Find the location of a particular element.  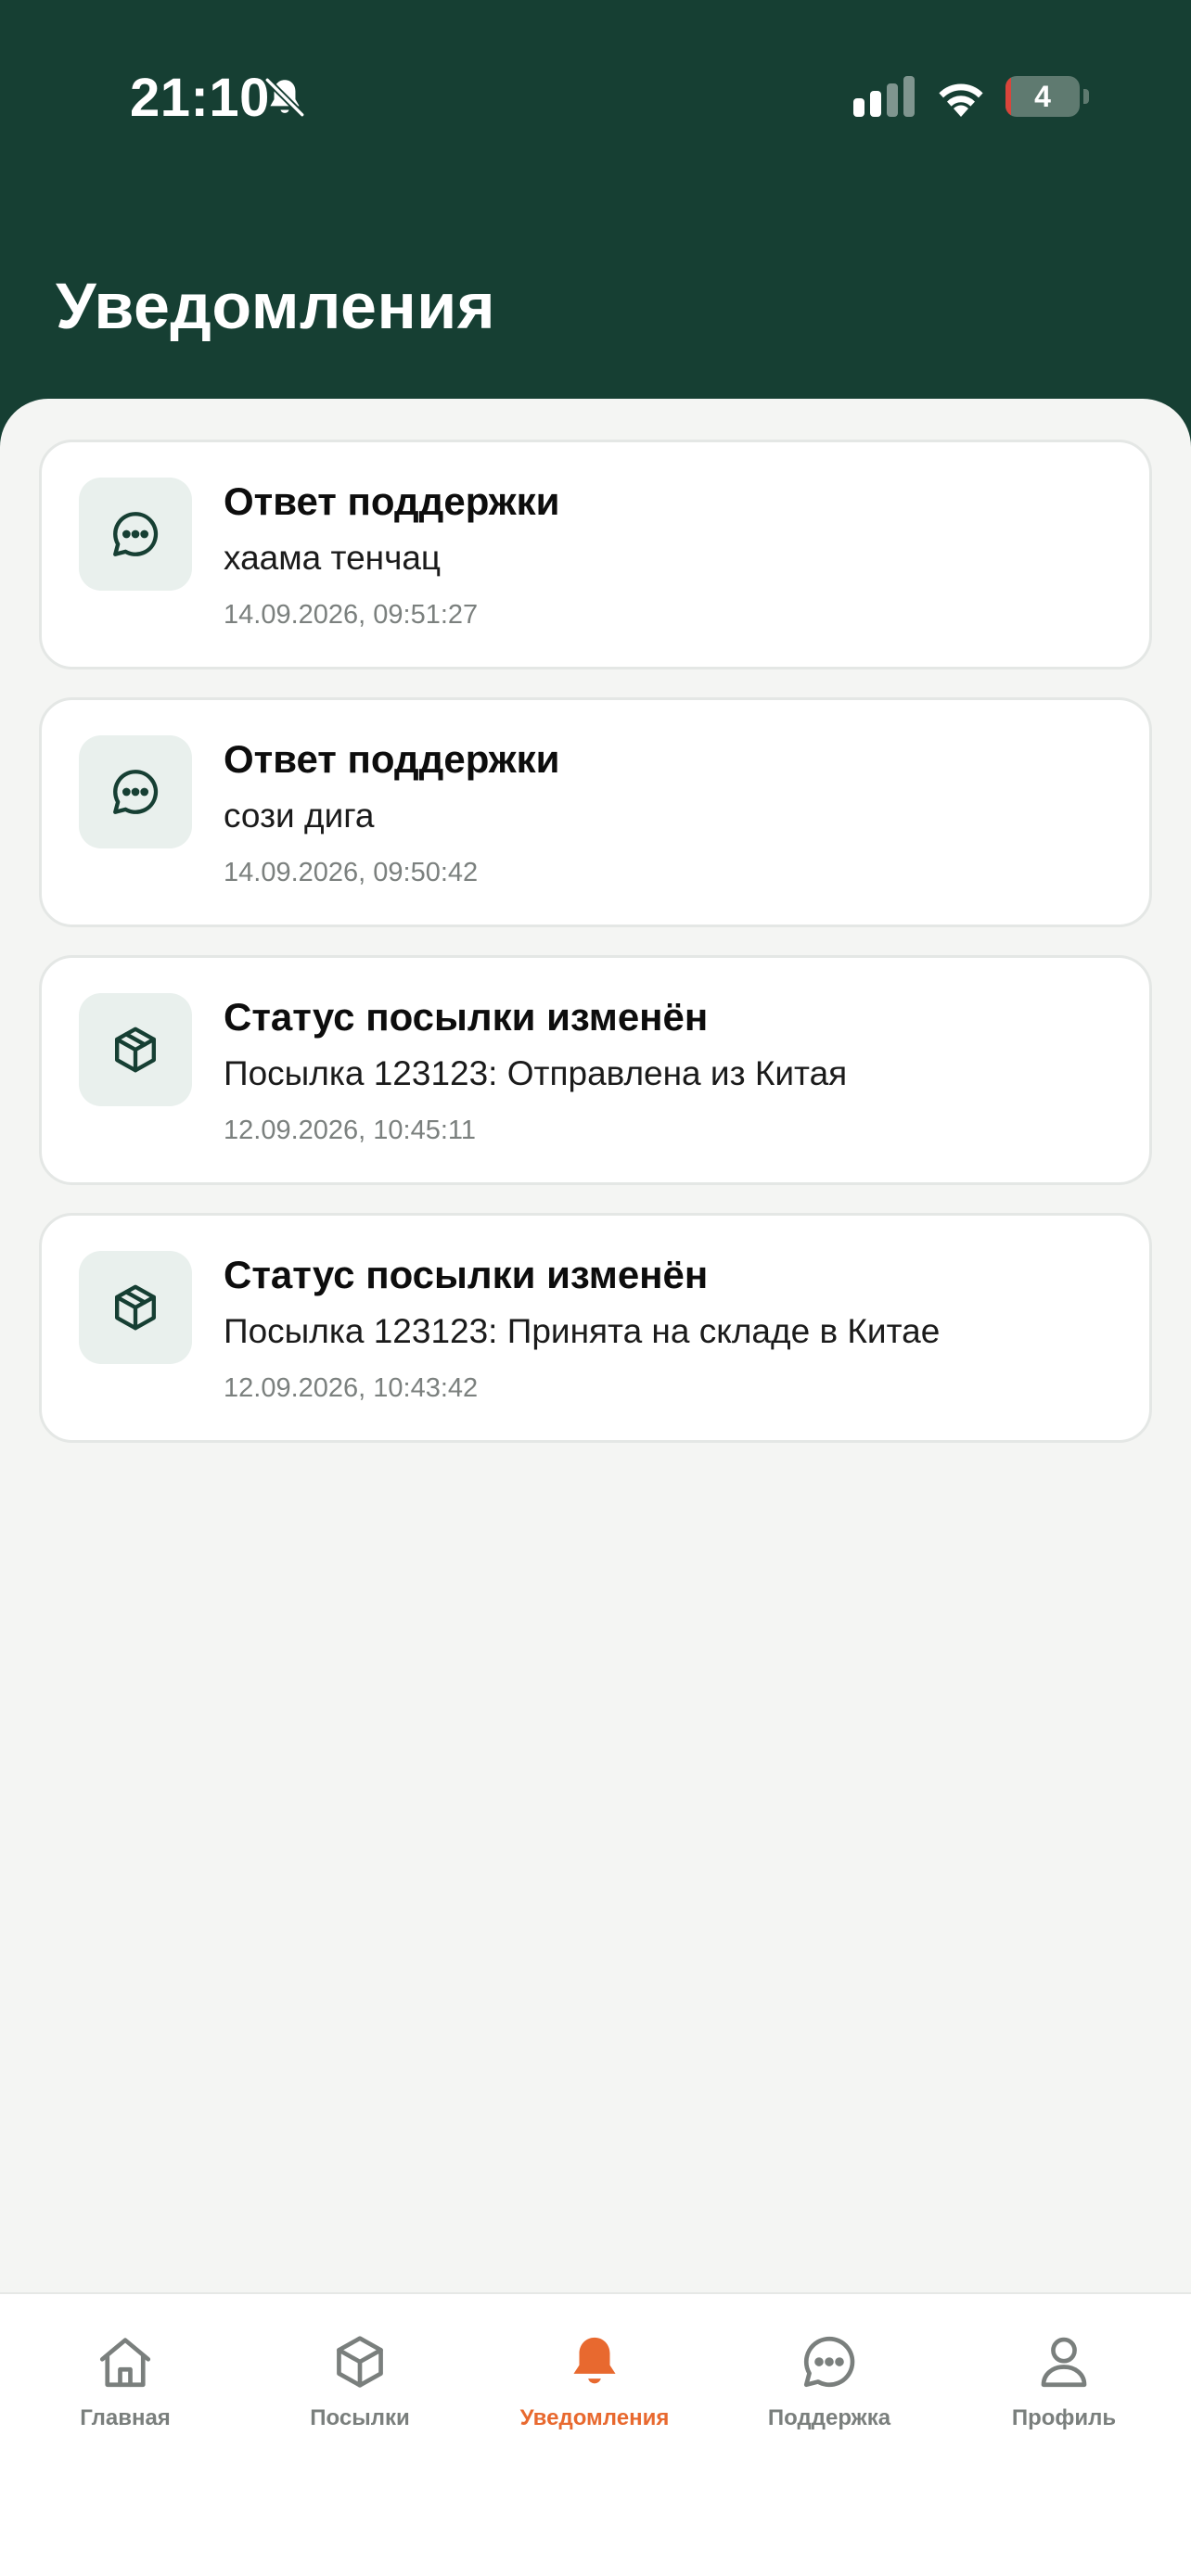

notification-text: сози дига is located at coordinates (299, 816).